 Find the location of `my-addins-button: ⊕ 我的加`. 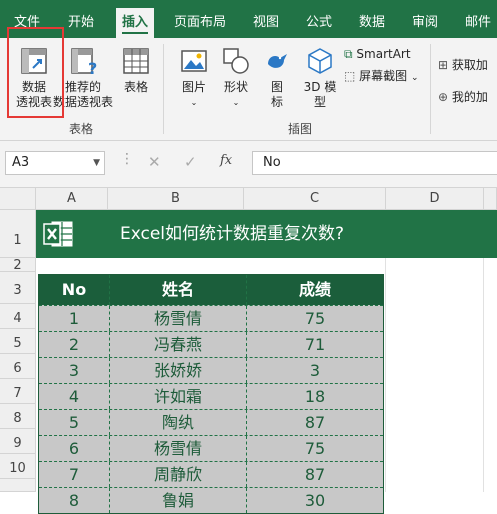

my-addins-button: ⊕ 我的加 is located at coordinates (463, 97).